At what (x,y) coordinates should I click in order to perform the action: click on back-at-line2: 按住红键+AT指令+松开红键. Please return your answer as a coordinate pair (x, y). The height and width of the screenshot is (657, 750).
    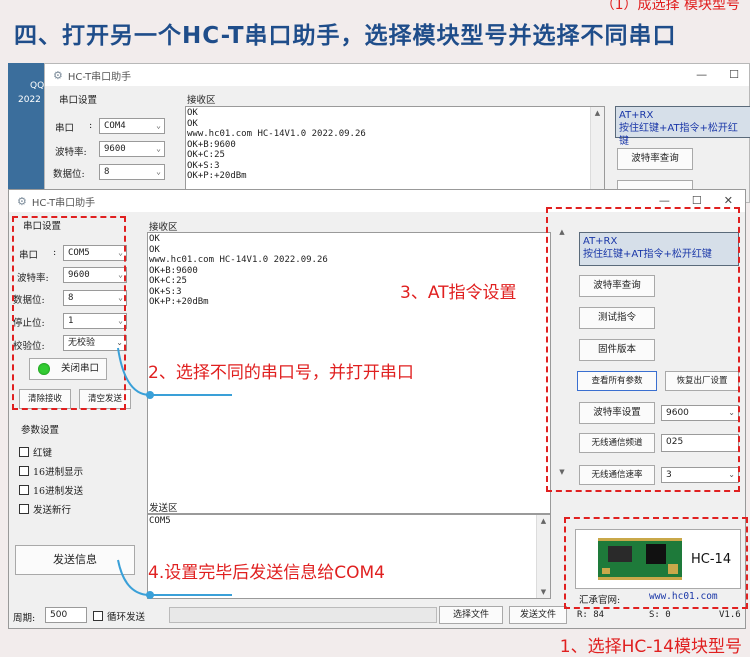
    Looking at the image, I should click on (678, 135).